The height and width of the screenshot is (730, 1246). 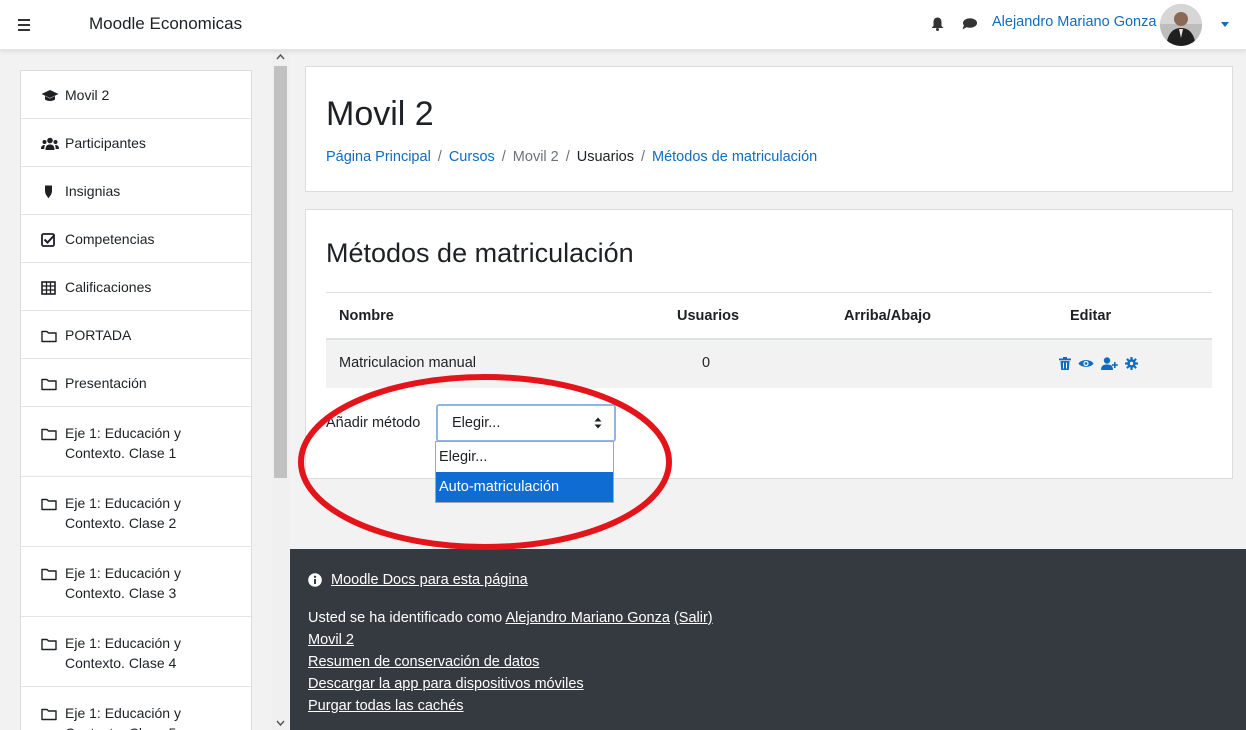 I want to click on drawer-item-label: Eje 1: Educación y Contexto. Clase 1, so click(x=123, y=443).